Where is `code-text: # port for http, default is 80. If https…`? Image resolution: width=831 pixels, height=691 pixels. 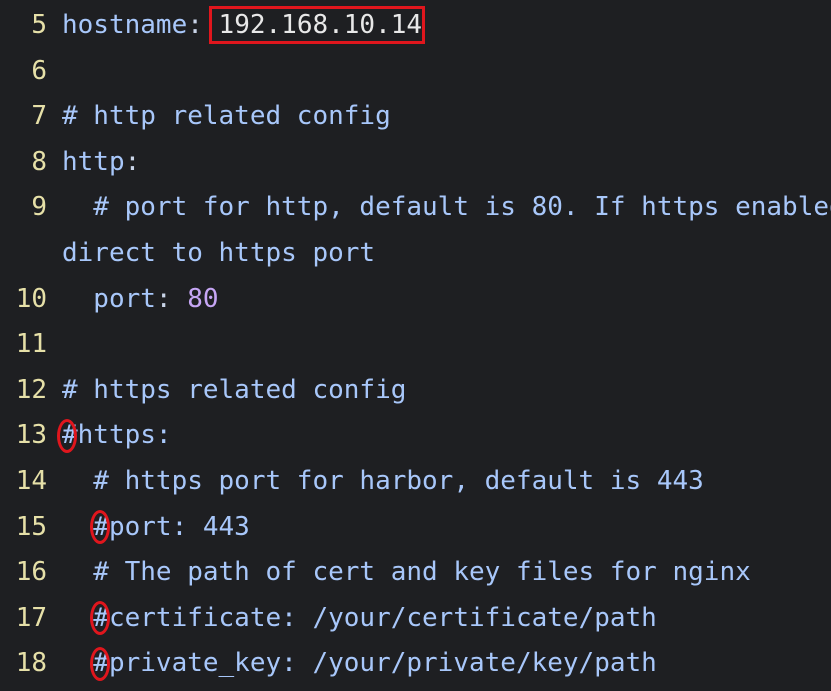 code-text: # port for http, default is 80. If https… is located at coordinates (446, 207).